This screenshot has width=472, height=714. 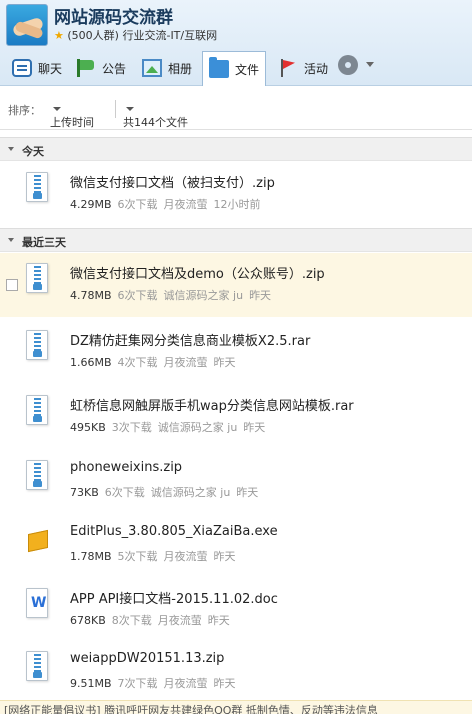 What do you see at coordinates (236, 482) in the screenshot?
I see `file-row: phoneweixins.zip 73KB 6次下载 诚信源码之家 ju 昨天` at bounding box center [236, 482].